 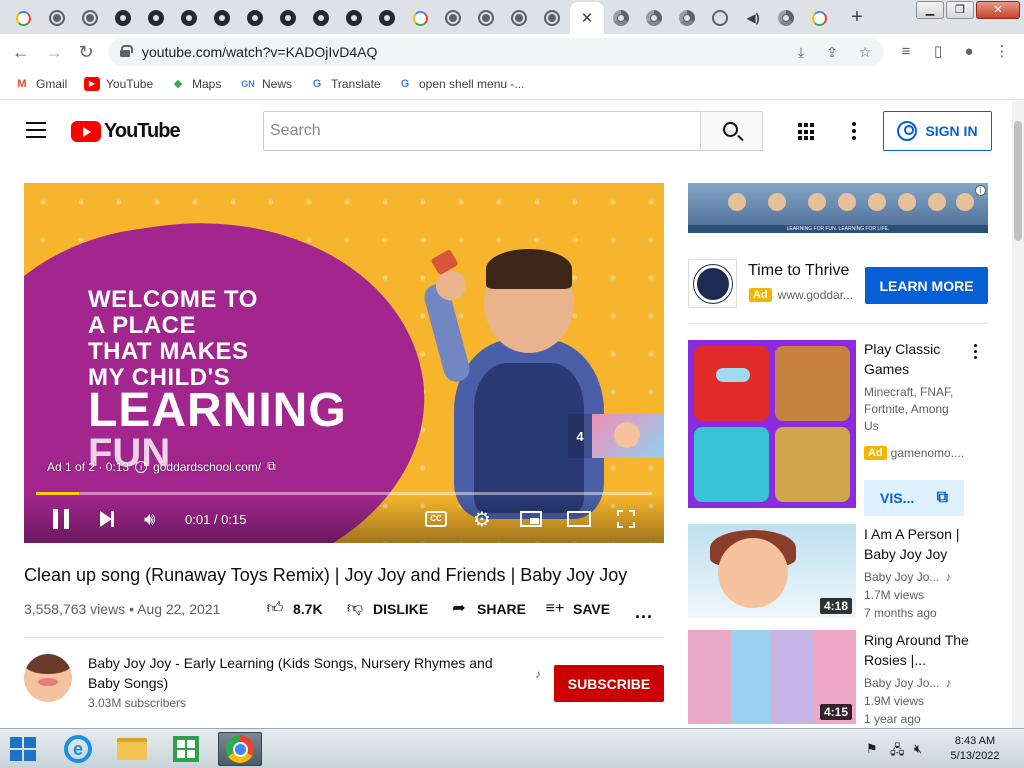 I want to click on ad-info-icon: i, so click(x=141, y=466).